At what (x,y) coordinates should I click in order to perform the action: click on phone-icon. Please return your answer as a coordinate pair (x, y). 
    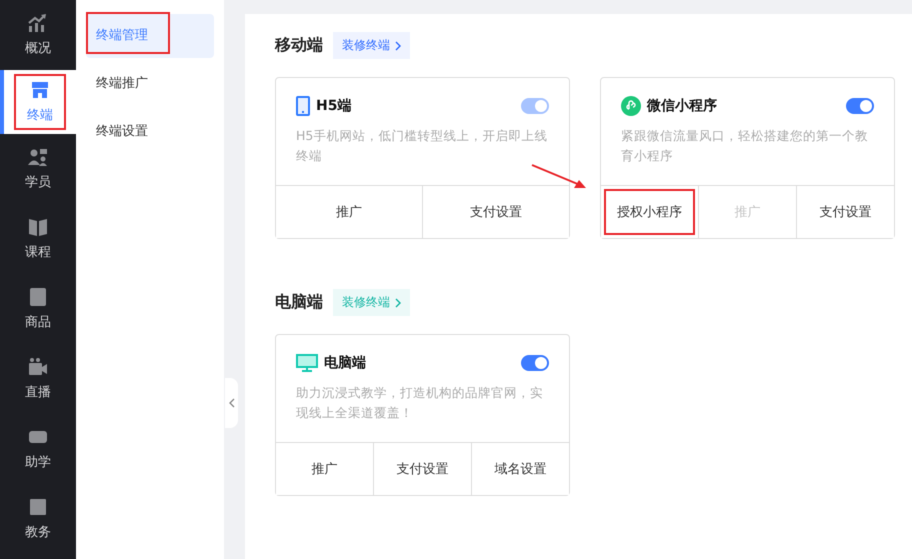
    Looking at the image, I should click on (303, 106).